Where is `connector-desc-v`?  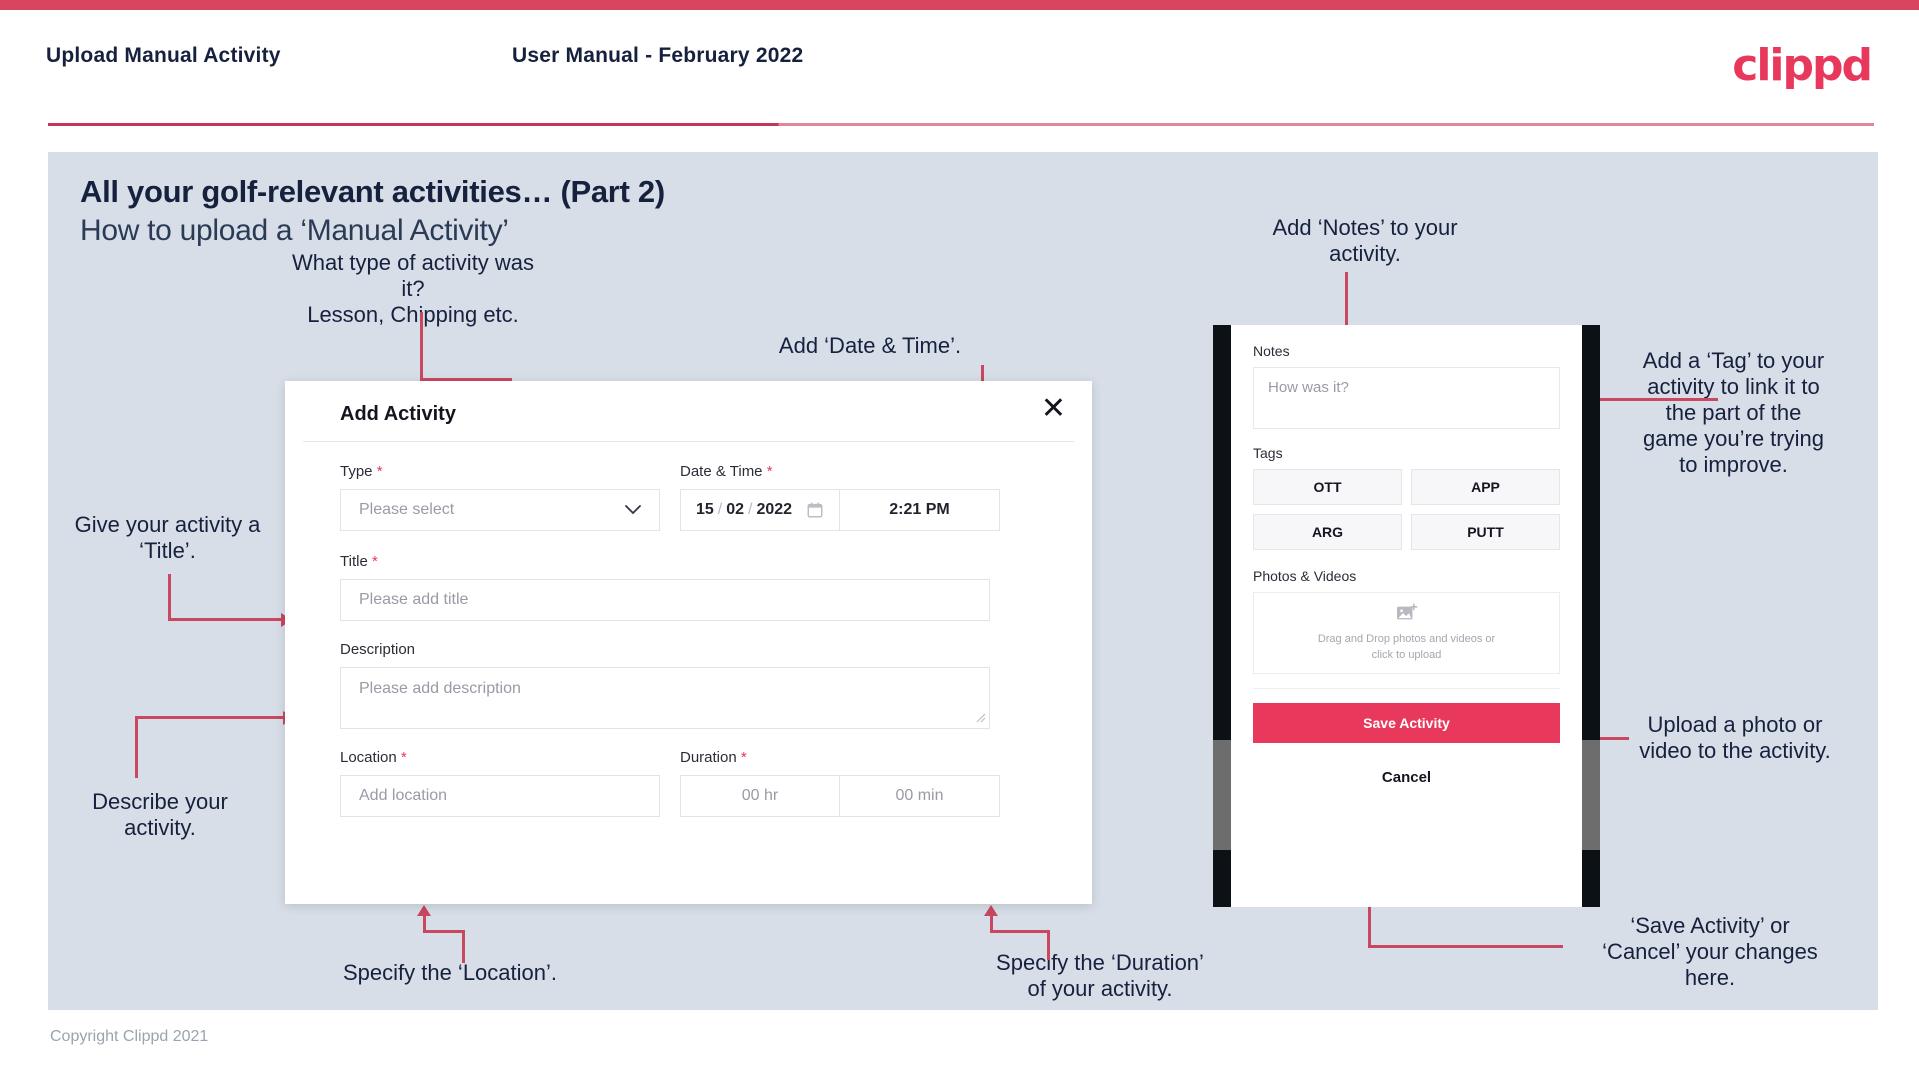 connector-desc-v is located at coordinates (136, 747).